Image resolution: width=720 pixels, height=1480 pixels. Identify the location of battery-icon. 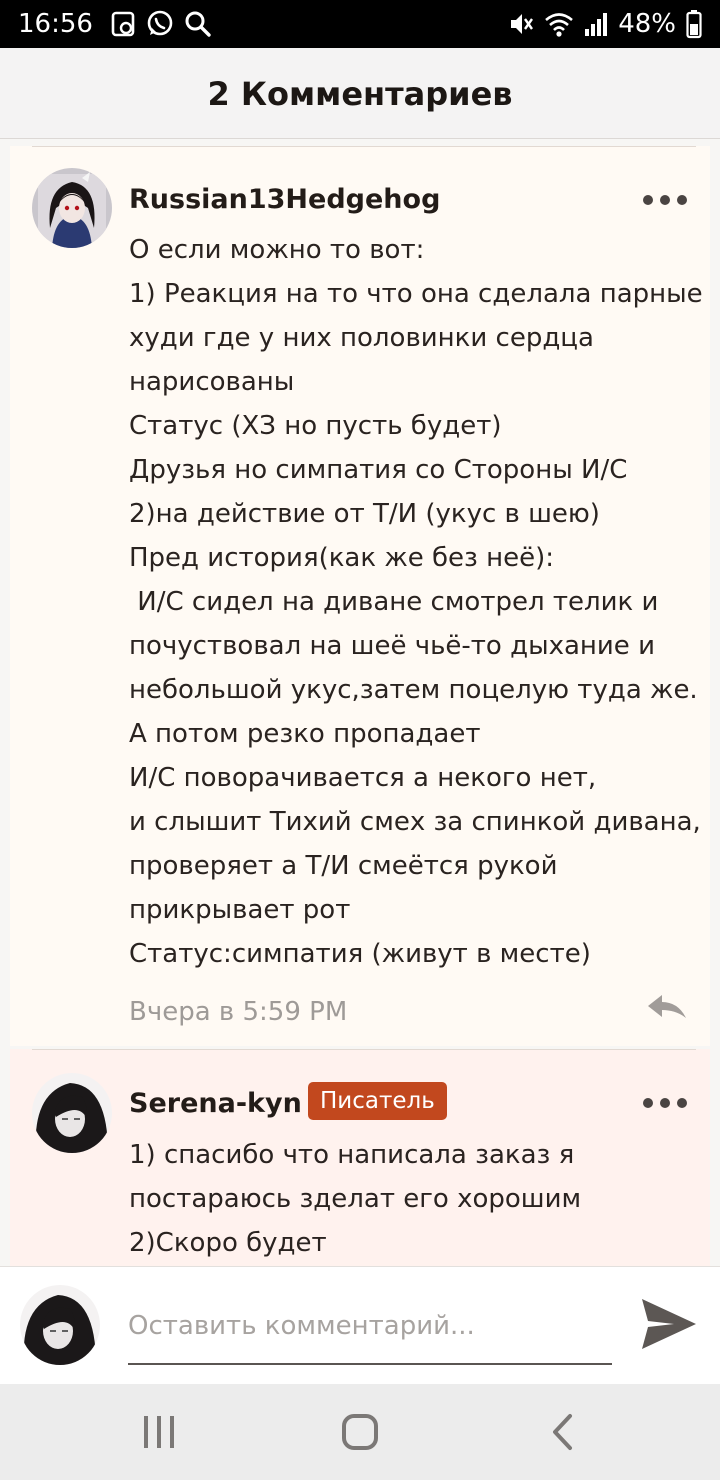
(694, 24).